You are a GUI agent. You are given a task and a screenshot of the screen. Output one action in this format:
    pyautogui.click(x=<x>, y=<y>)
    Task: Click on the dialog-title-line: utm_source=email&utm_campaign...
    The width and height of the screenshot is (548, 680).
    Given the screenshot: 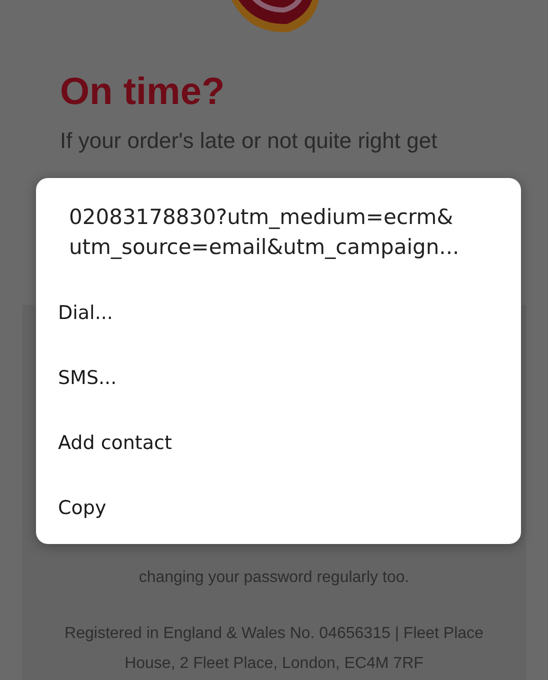 What is the action you would take?
    pyautogui.click(x=264, y=247)
    